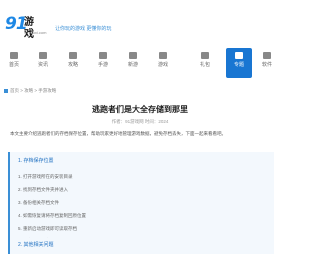 This screenshot has width=320, height=260. Describe the element at coordinates (140, 121) in the screenshot. I see `article-meta: 作者：91游戏网 时间：2024` at that location.